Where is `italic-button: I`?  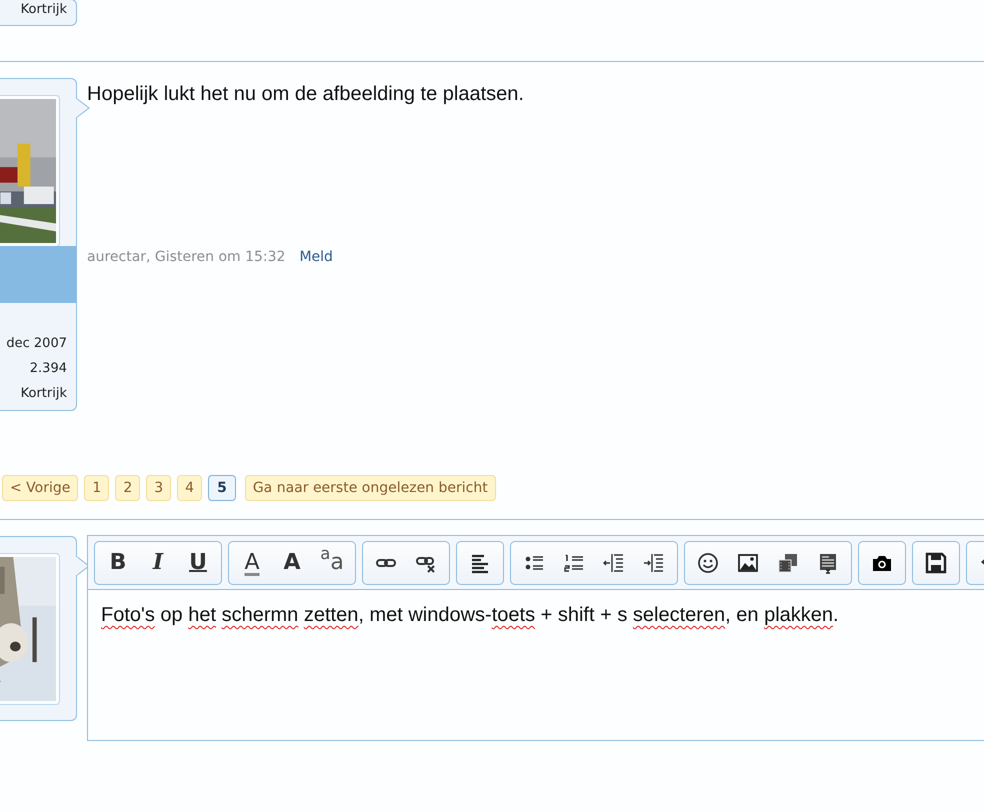 italic-button: I is located at coordinates (158, 563).